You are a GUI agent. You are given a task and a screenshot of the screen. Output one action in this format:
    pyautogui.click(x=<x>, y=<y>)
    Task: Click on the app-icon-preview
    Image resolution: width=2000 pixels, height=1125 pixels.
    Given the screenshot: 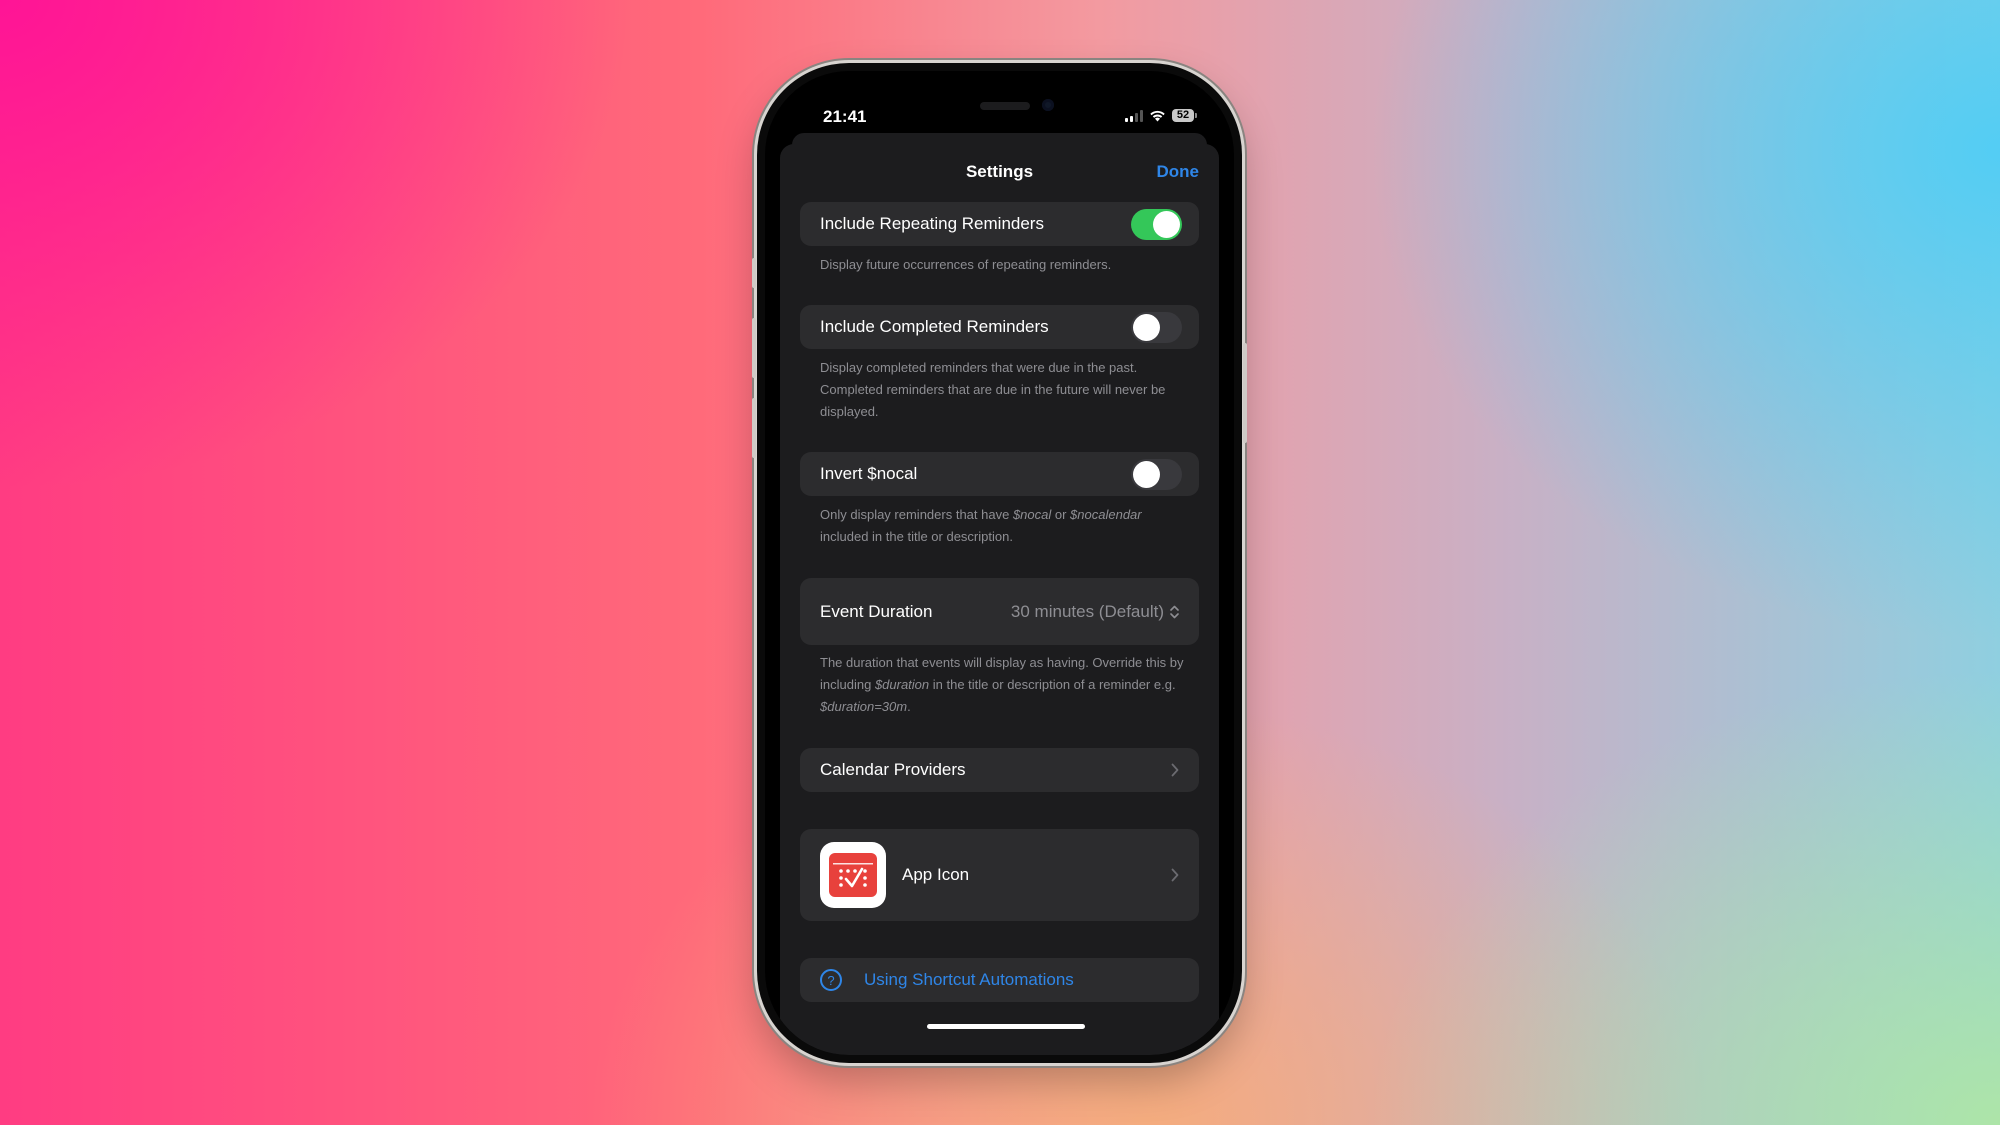 What is the action you would take?
    pyautogui.click(x=853, y=875)
    